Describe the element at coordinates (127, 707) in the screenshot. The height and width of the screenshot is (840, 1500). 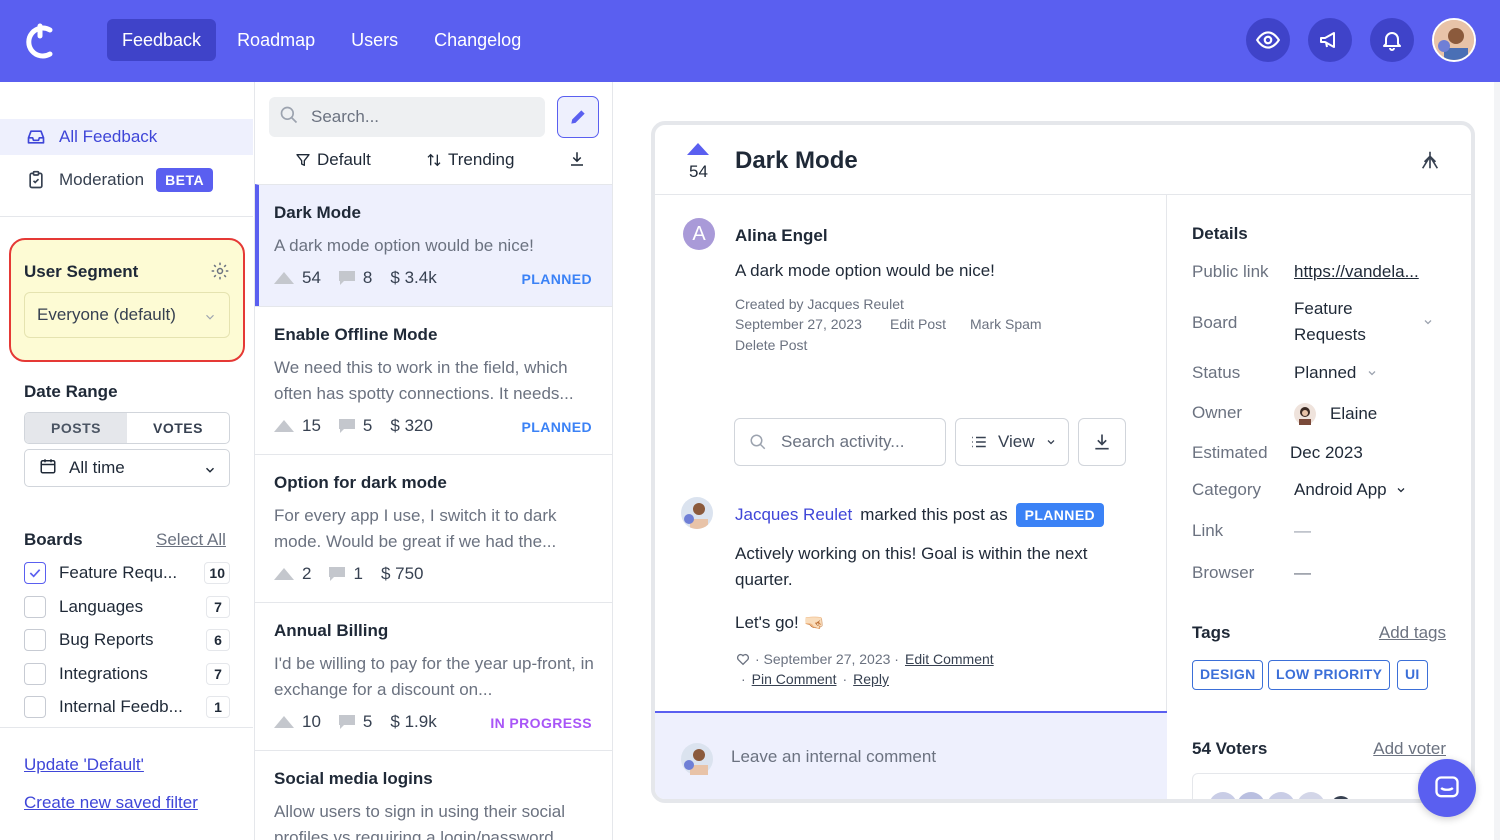
I see `board-filter-item: Internal Feedb... 1` at that location.